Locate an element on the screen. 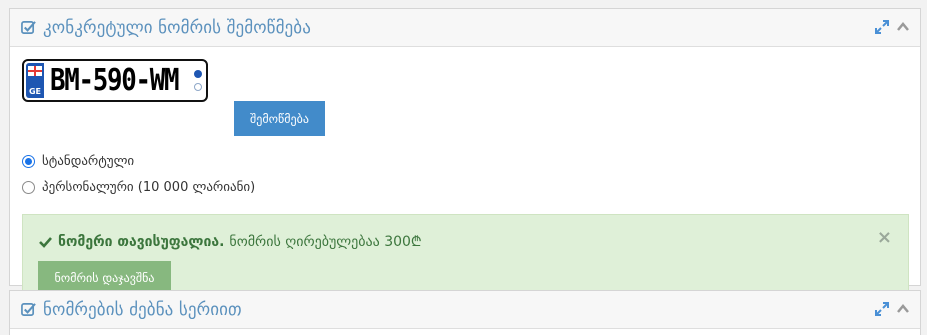  plate-country-code: GE is located at coordinates (35, 91).